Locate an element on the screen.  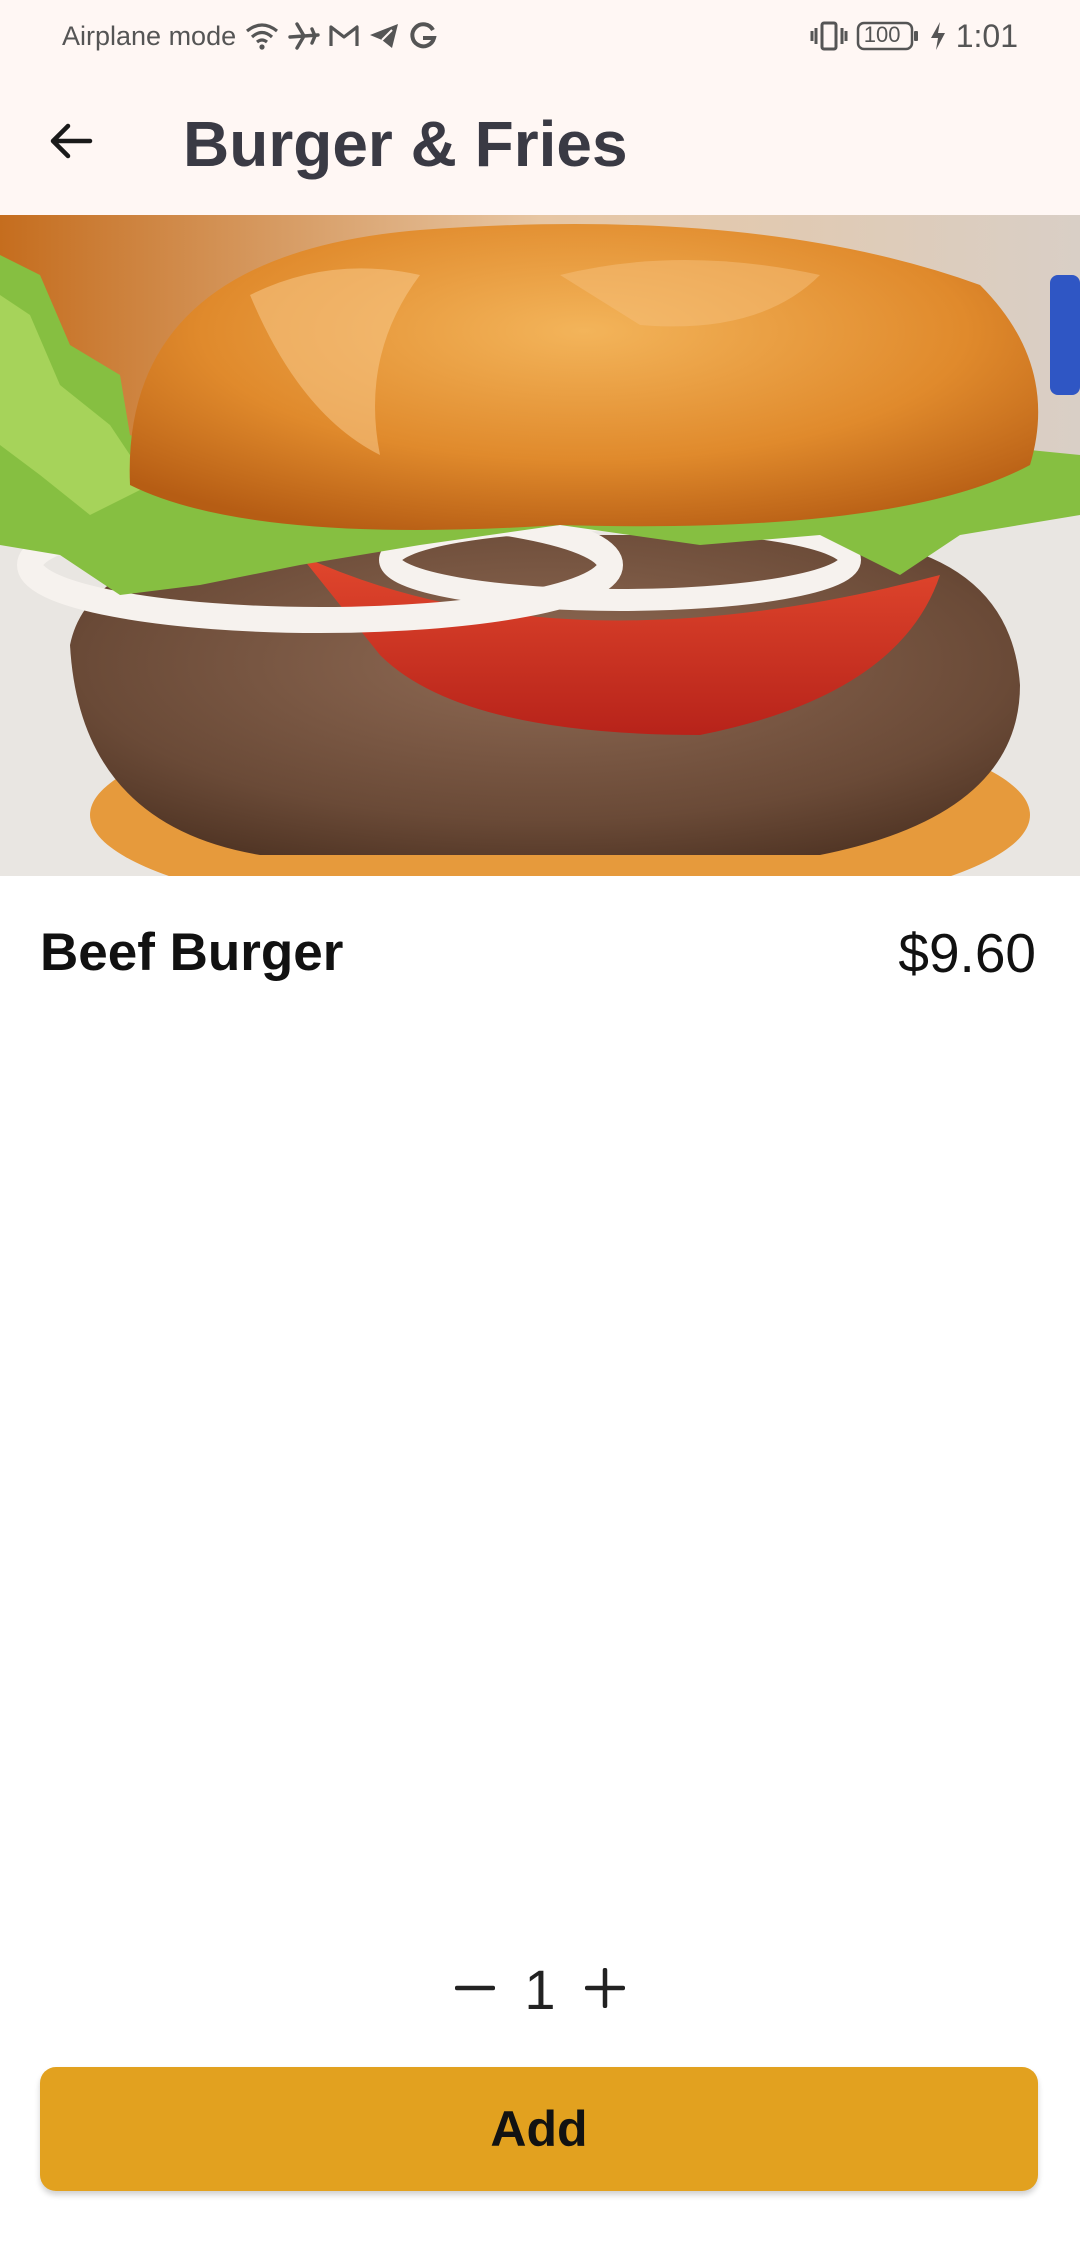
arrow-left-icon is located at coordinates (71, 143).